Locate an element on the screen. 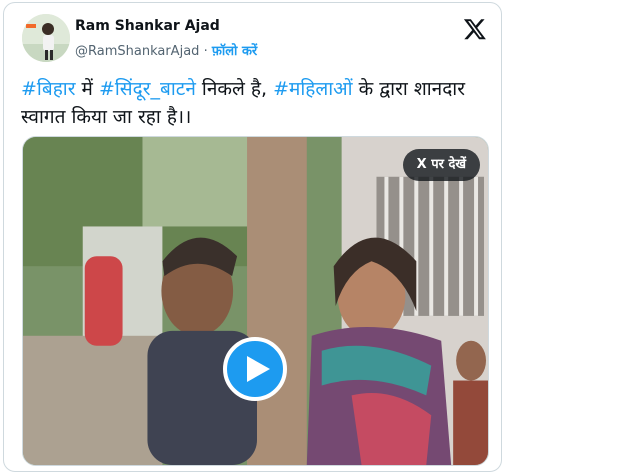 Image resolution: width=630 pixels, height=472 pixels. hashtag-link: #महिलाओं is located at coordinates (313, 89).